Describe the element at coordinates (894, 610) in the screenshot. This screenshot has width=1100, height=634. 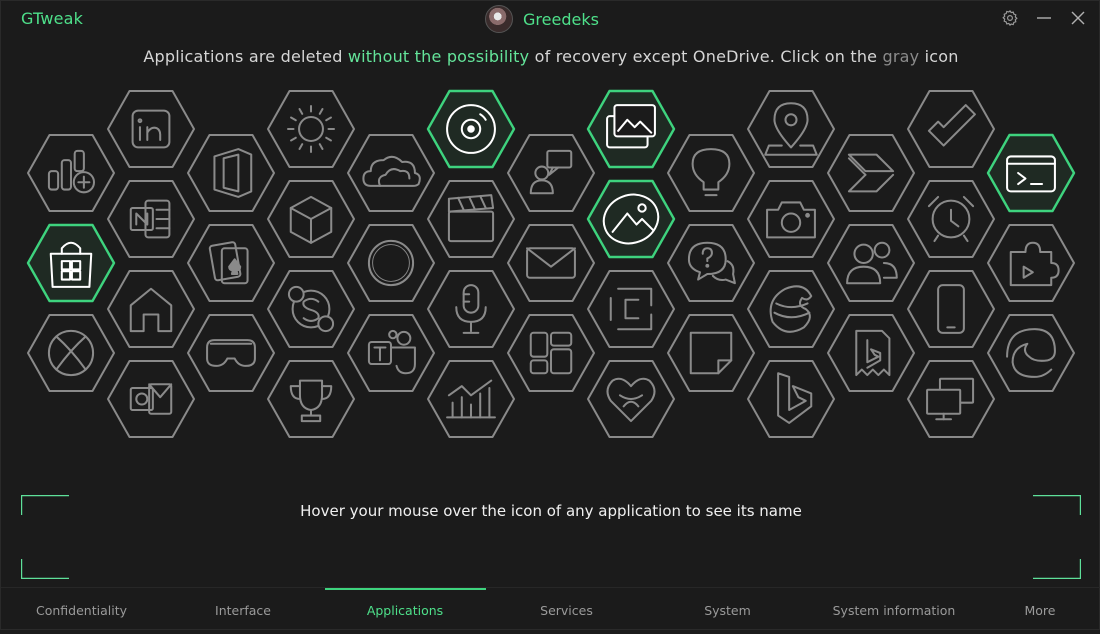
I see `tab-system-information: System information` at that location.